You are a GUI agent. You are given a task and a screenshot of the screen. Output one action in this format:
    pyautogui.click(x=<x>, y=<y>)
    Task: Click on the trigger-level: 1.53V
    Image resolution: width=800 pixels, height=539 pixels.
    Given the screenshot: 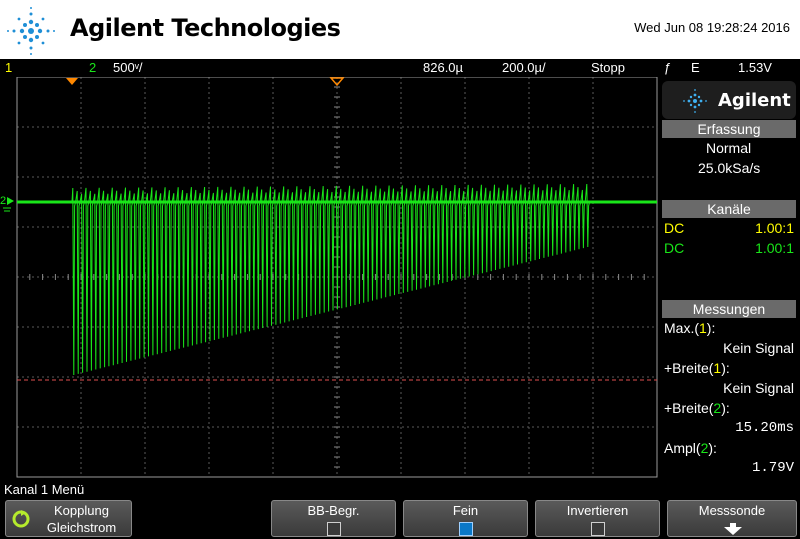 What is the action you would take?
    pyautogui.click(x=755, y=67)
    